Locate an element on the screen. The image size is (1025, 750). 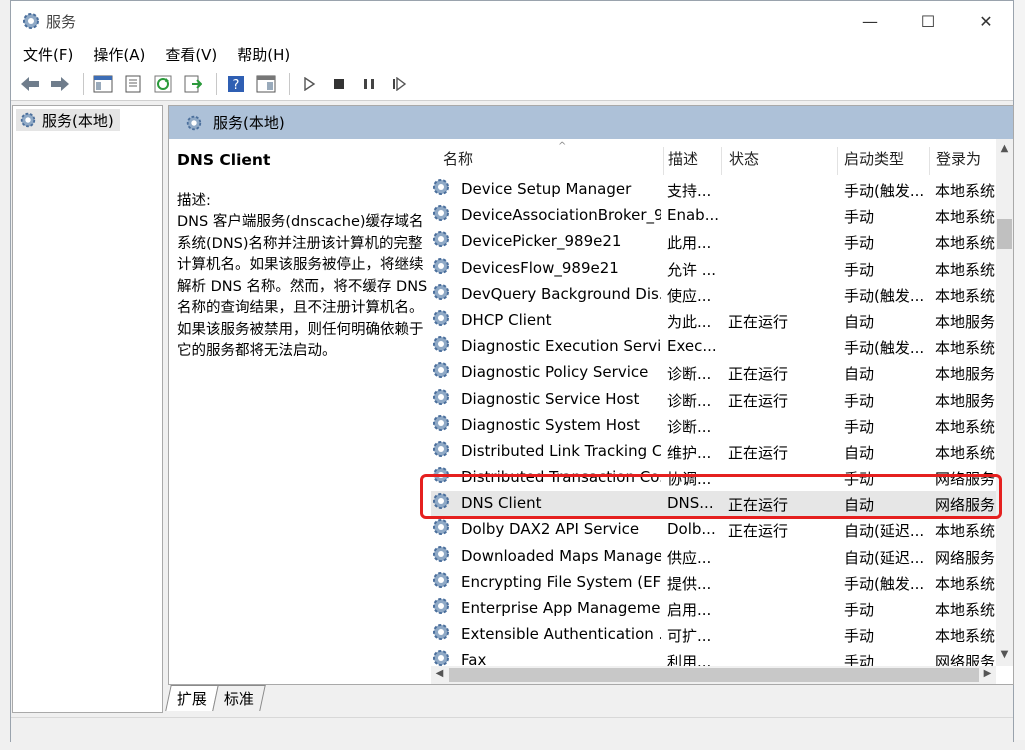
minimize-button: — is located at coordinates (870, 21).